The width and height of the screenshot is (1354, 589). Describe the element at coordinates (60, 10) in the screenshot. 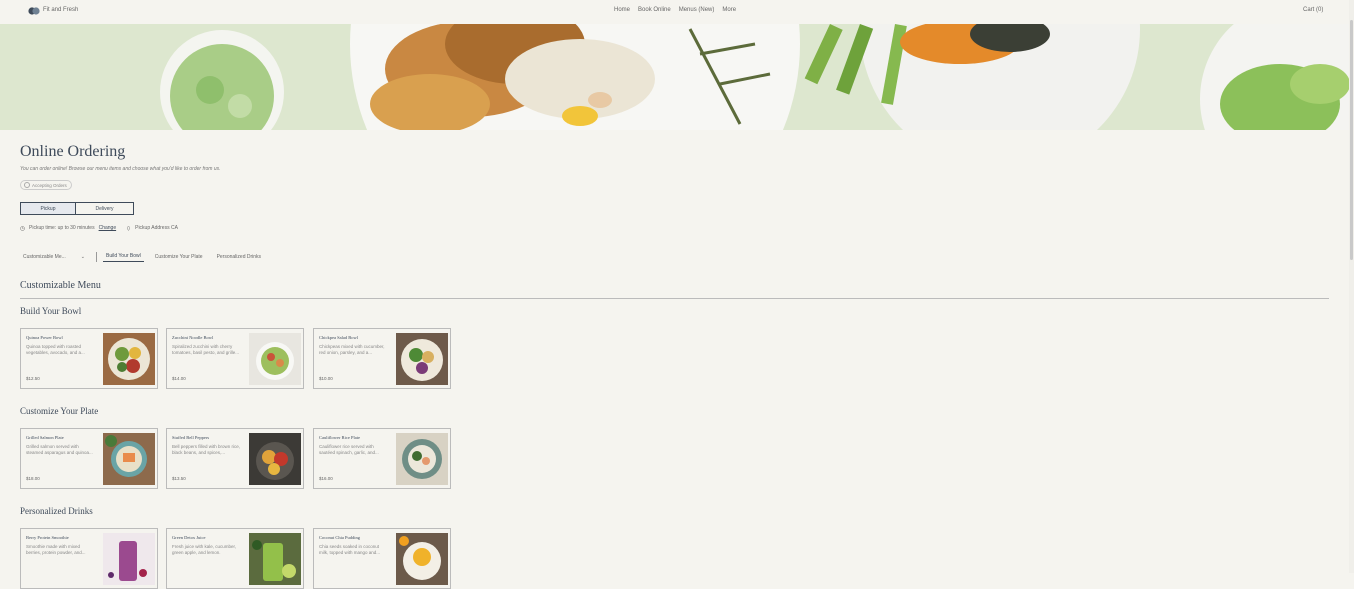

I see `brand-name: Fit and Fresh` at that location.